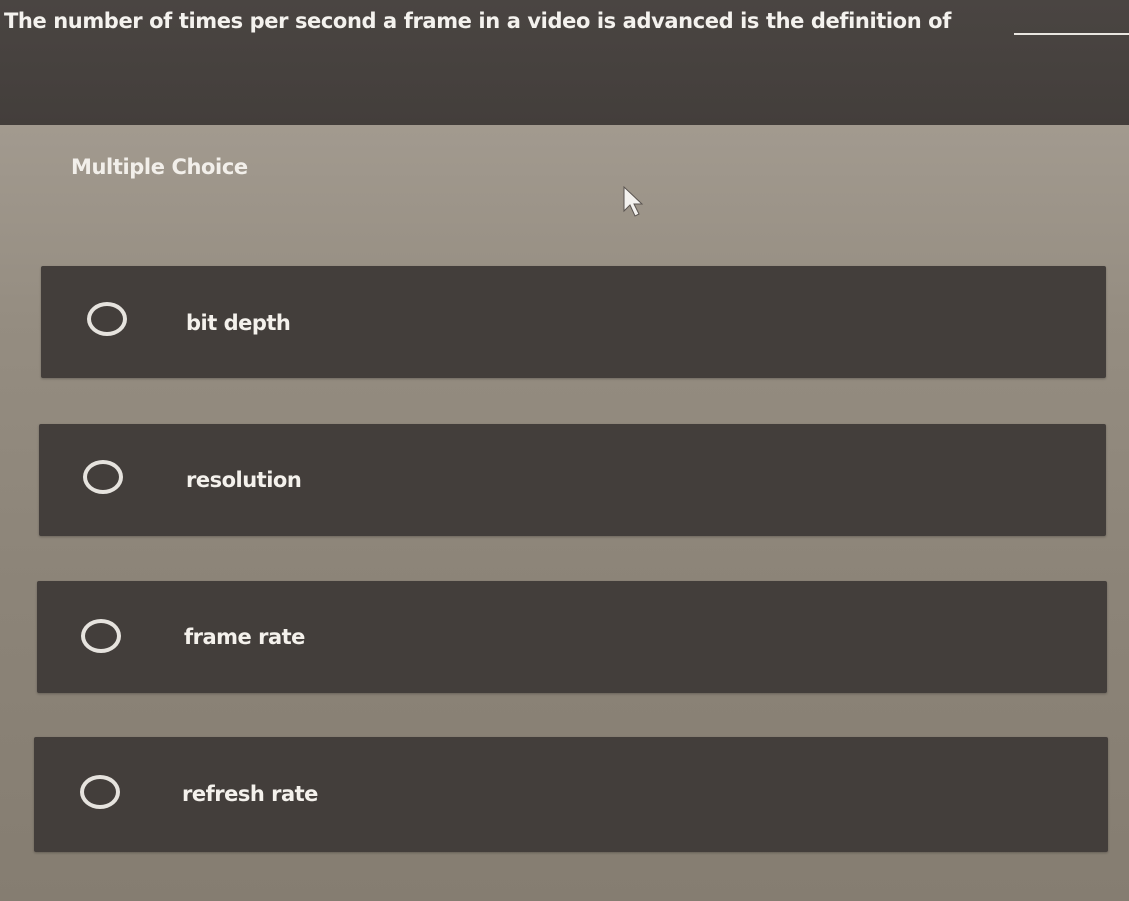 The image size is (1129, 901). I want to click on choice-option-resolution: resolution, so click(572, 480).